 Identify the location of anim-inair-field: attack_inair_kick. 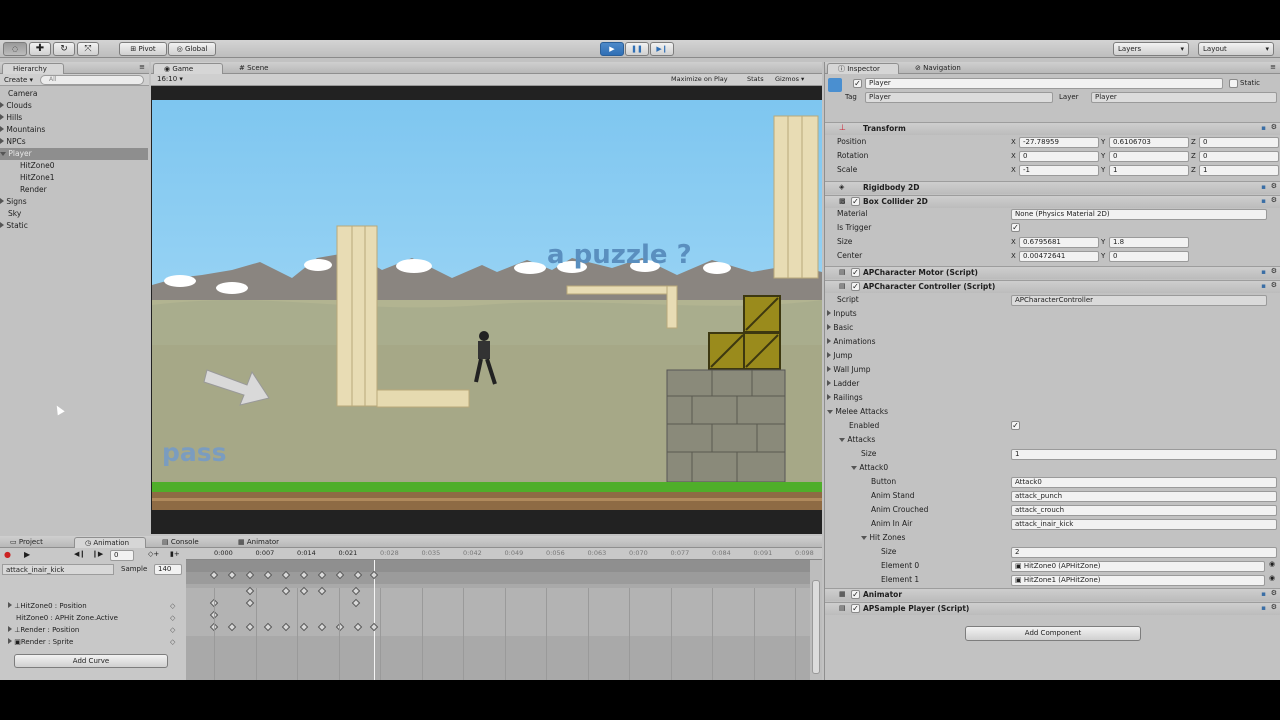
(1144, 524).